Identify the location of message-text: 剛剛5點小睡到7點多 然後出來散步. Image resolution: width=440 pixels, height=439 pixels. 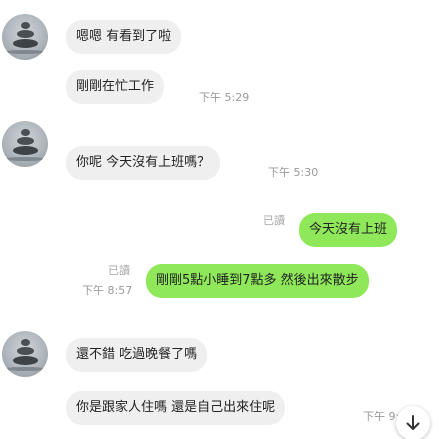
(257, 280).